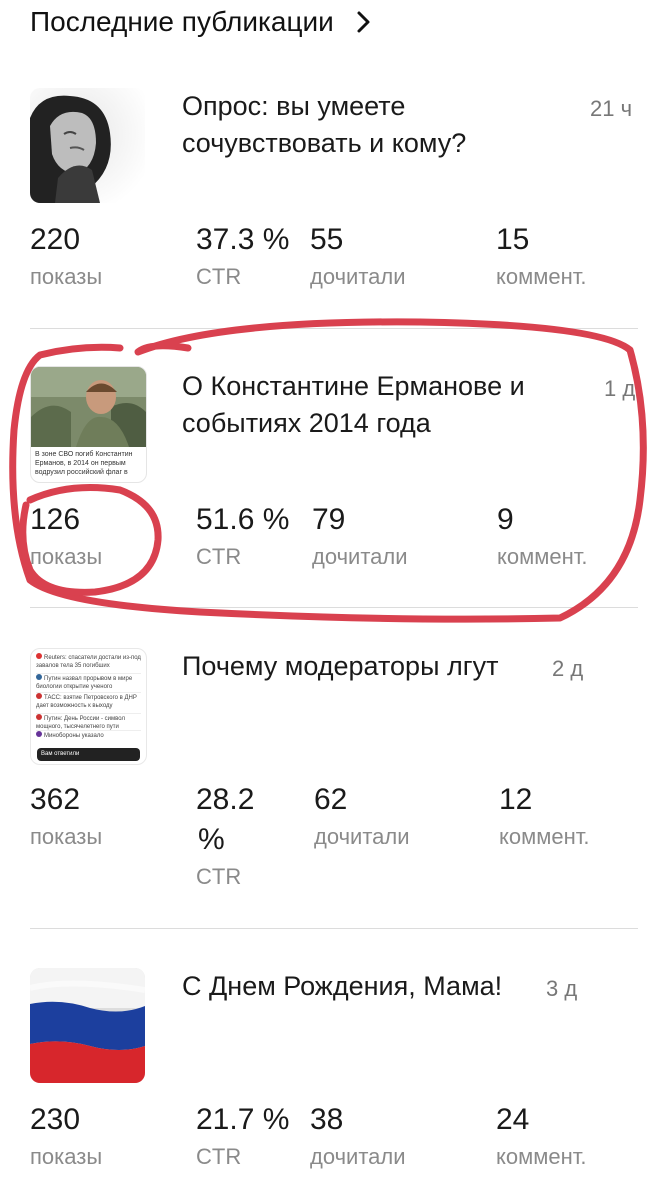  I want to click on ctr-value-unit: %, so click(211, 839).